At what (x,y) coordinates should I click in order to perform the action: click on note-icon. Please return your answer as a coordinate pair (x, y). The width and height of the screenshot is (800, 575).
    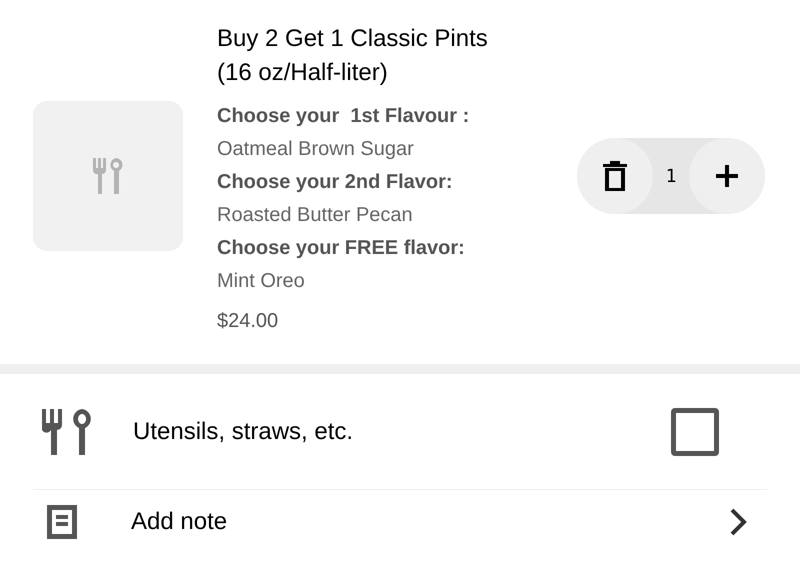
    Looking at the image, I should click on (62, 522).